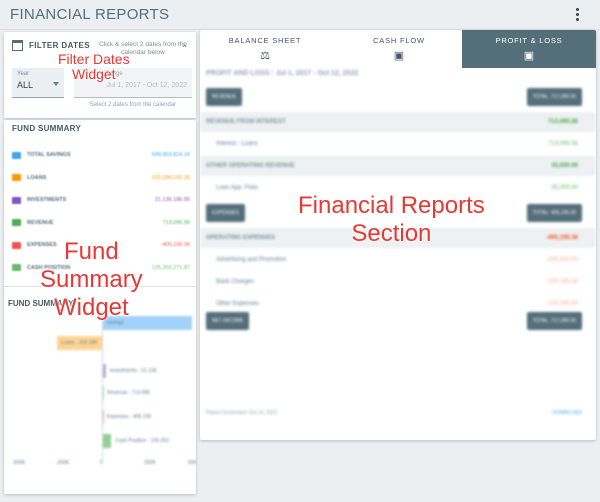 The width and height of the screenshot is (600, 502). What do you see at coordinates (561, 238) in the screenshot?
I see `report-row-value: -405,195.36` at bounding box center [561, 238].